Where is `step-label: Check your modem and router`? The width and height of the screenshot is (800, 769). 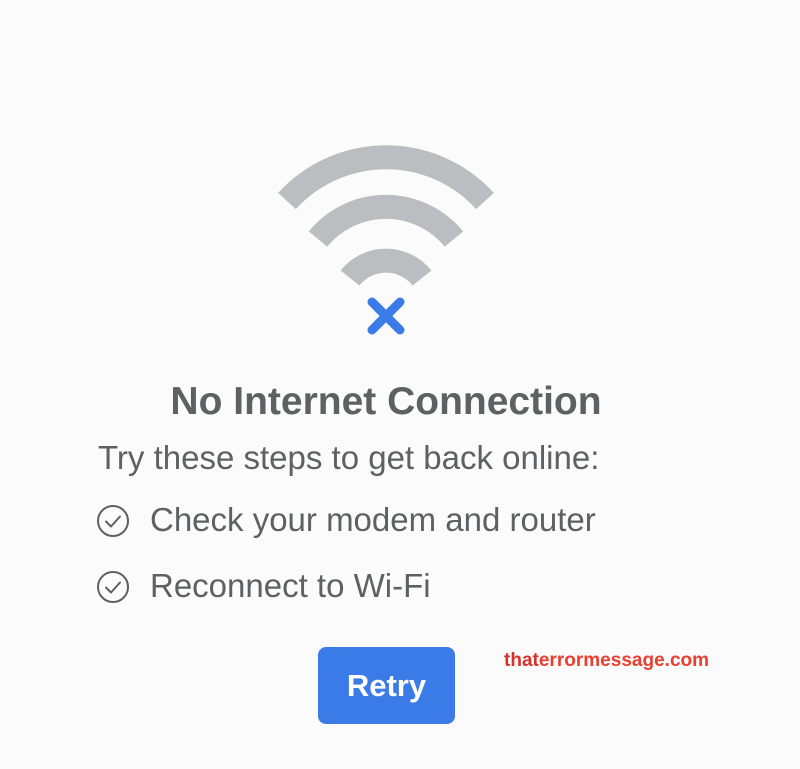
step-label: Check your modem and router is located at coordinates (373, 519).